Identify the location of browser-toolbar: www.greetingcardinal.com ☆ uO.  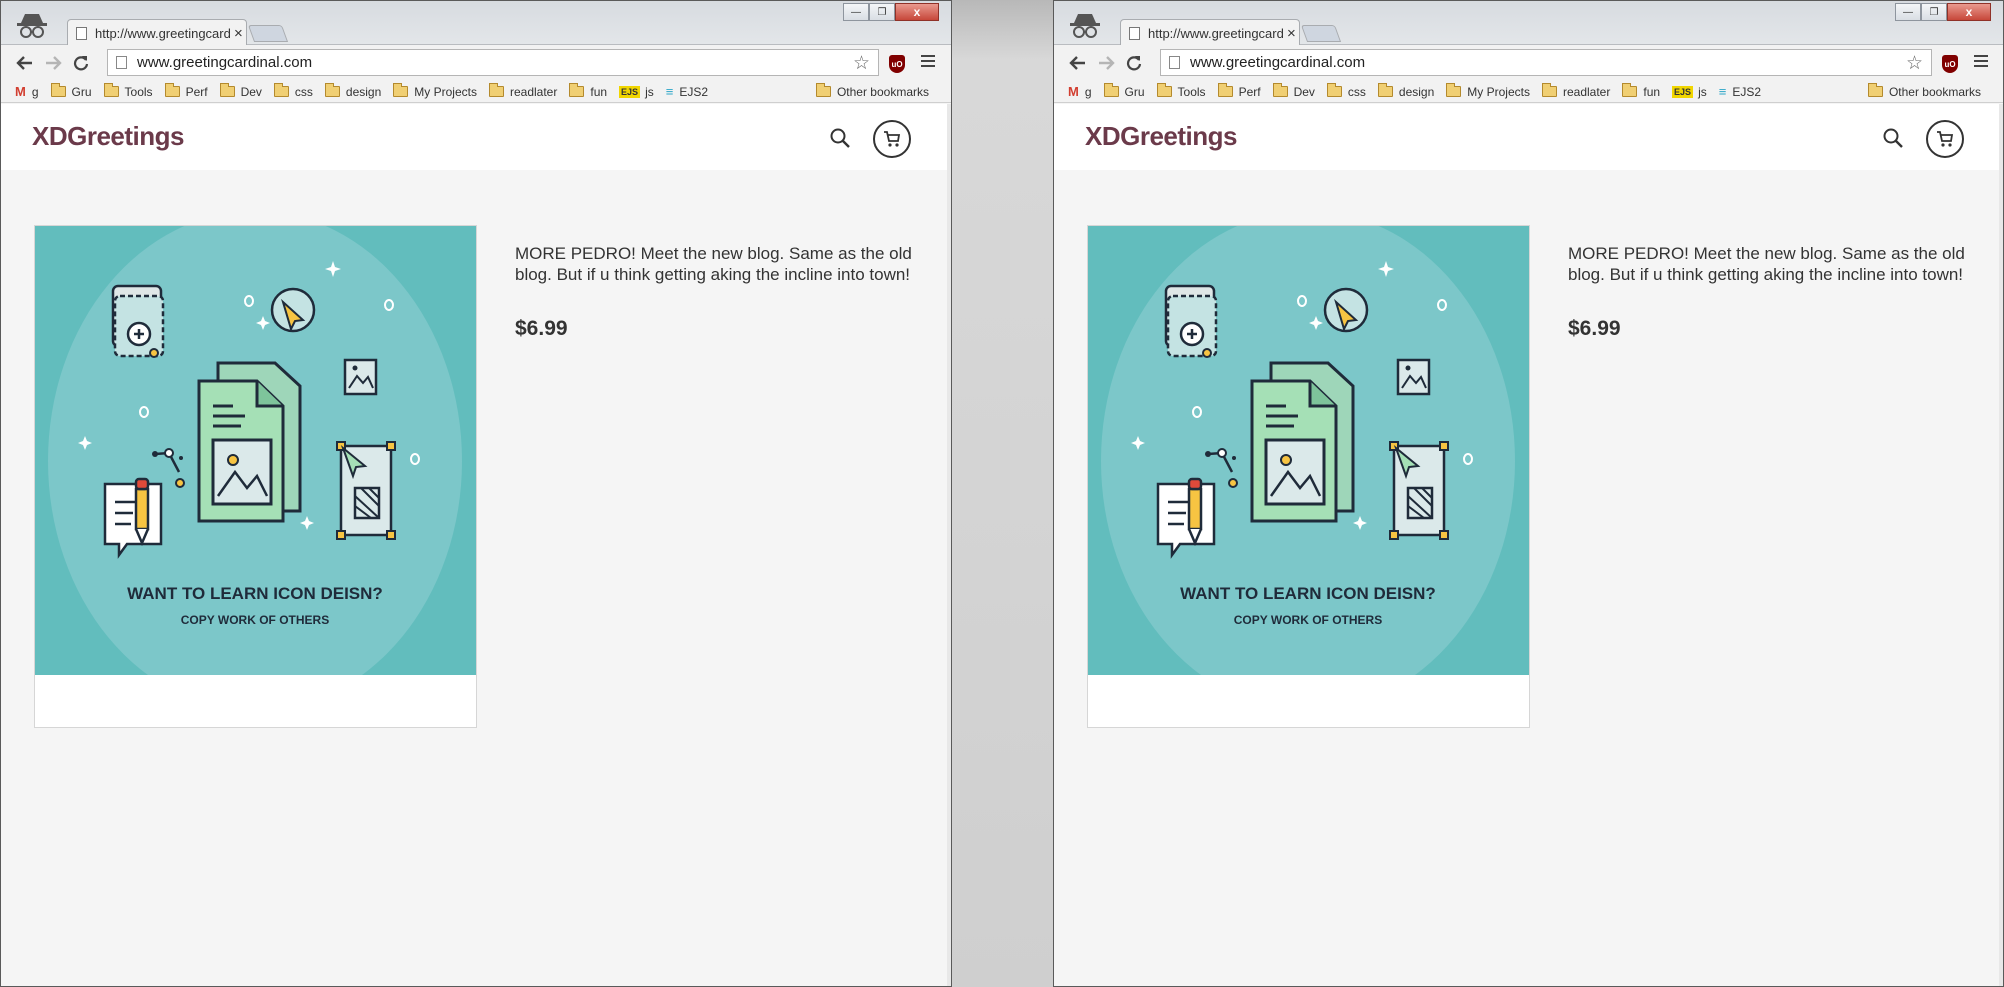
(1528, 63).